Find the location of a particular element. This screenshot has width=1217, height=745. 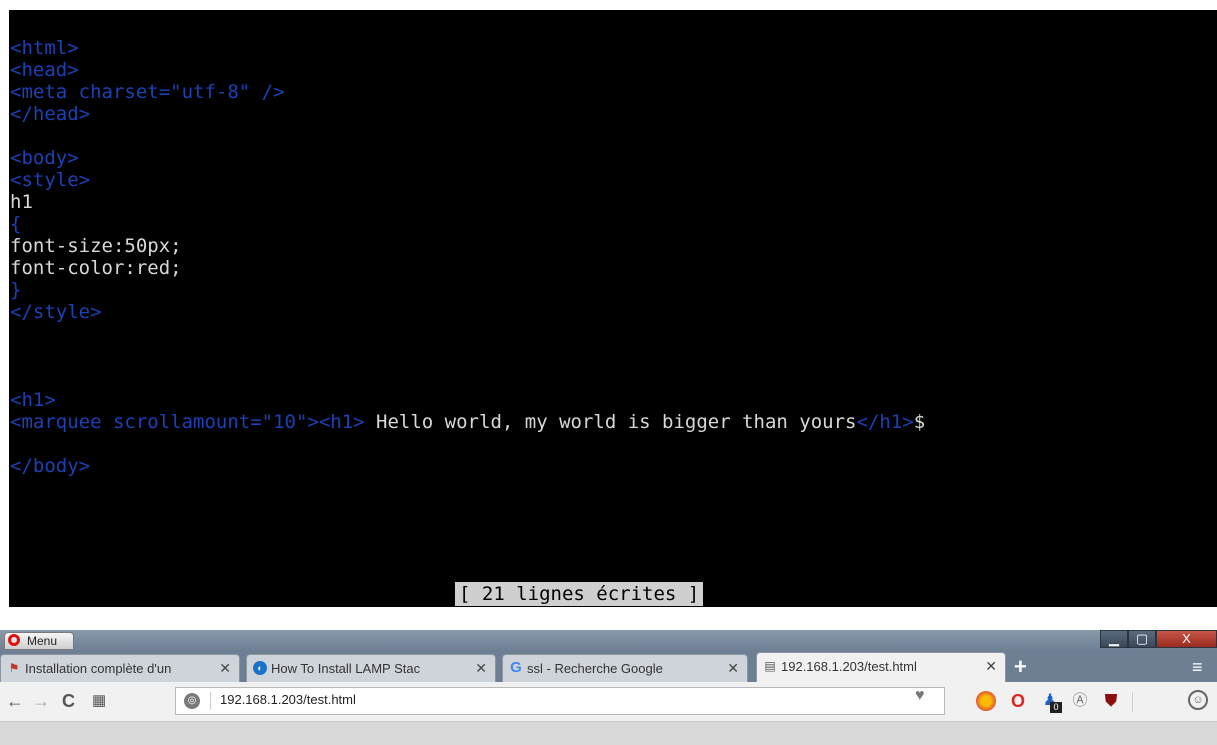

address-bar: ◎ is located at coordinates (560, 701).